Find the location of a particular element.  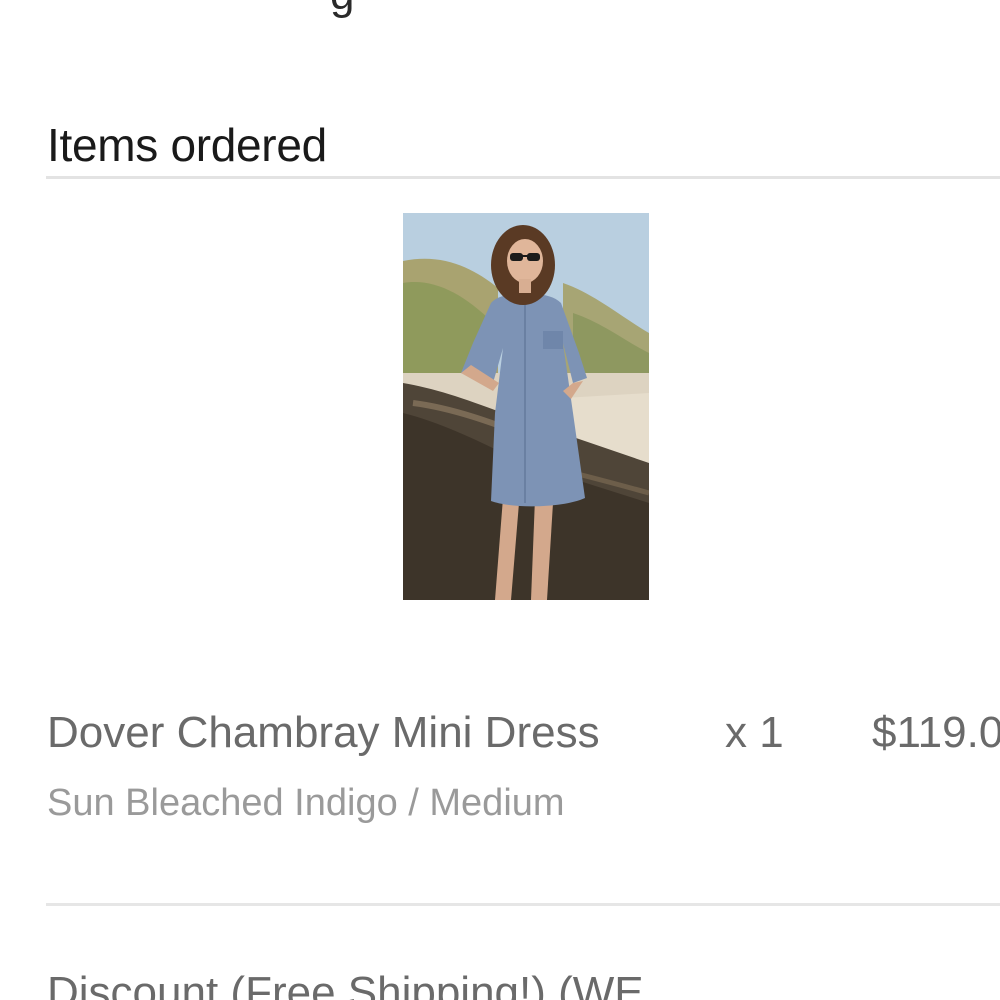

item-quantity: x 1 is located at coordinates (754, 732).